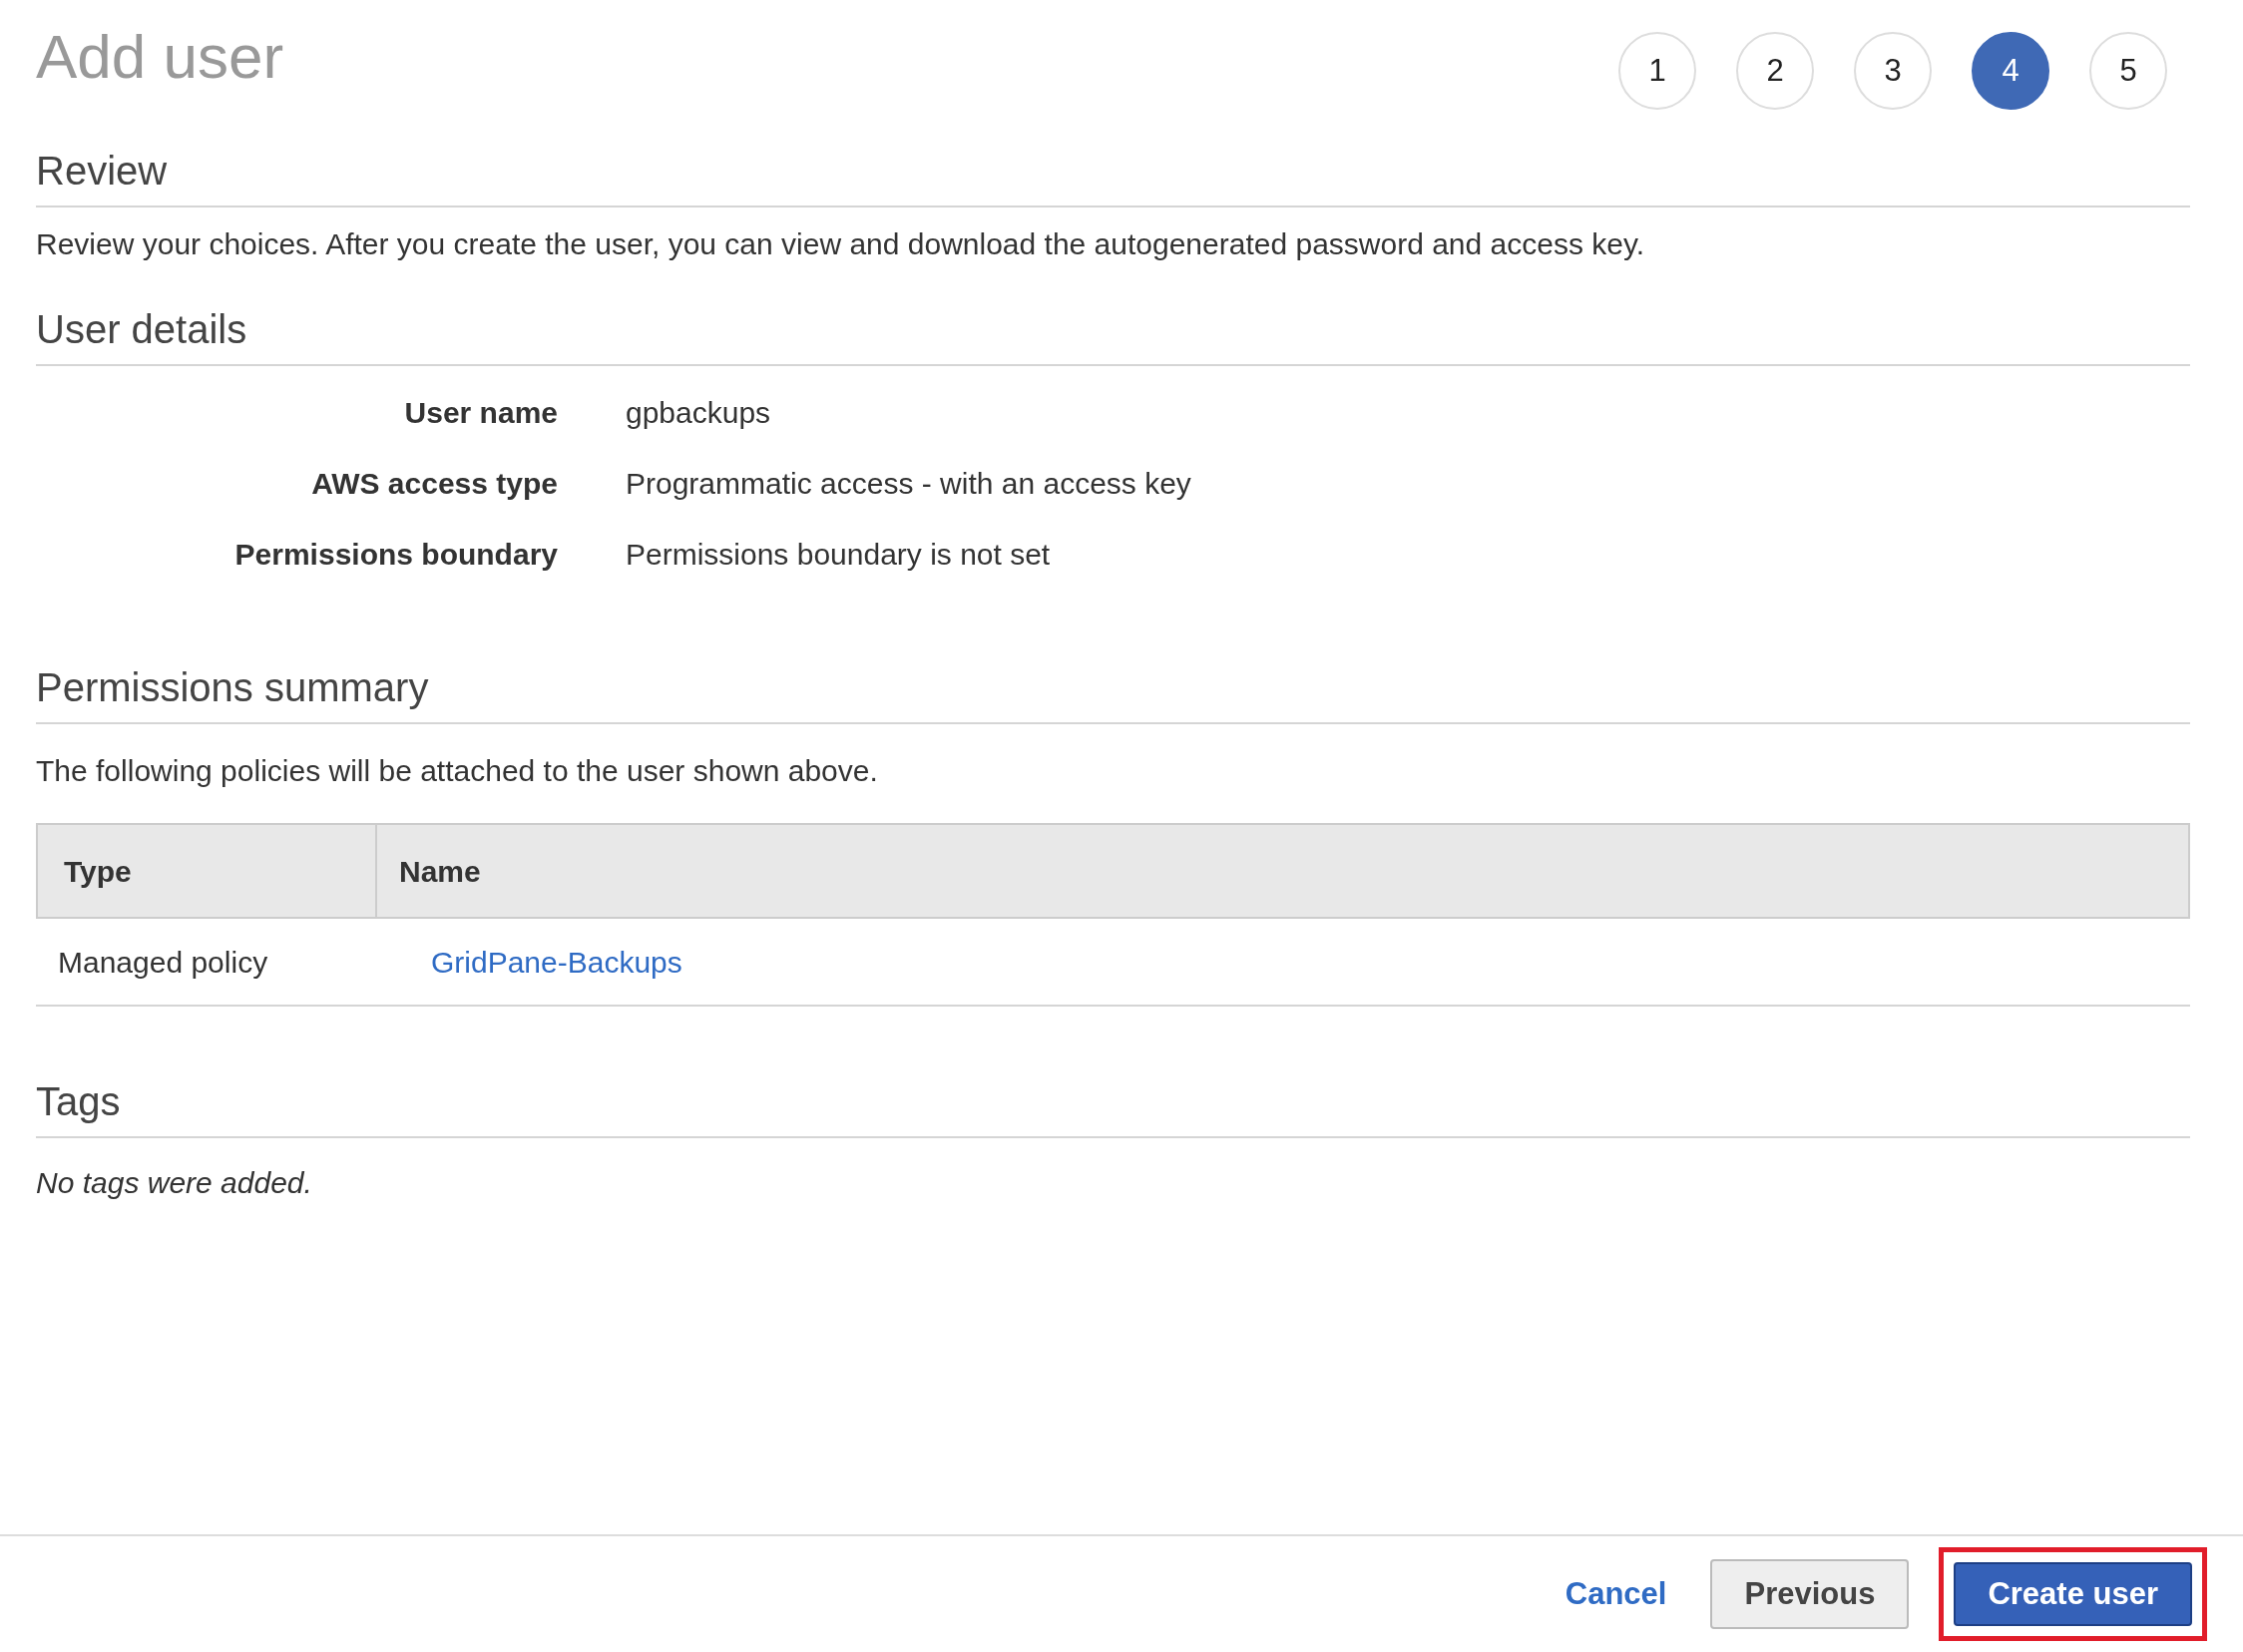 Image resolution: width=2243 pixels, height=1652 pixels. Describe the element at coordinates (528, 962) in the screenshot. I see `policy-link: GridPane-Backups` at that location.